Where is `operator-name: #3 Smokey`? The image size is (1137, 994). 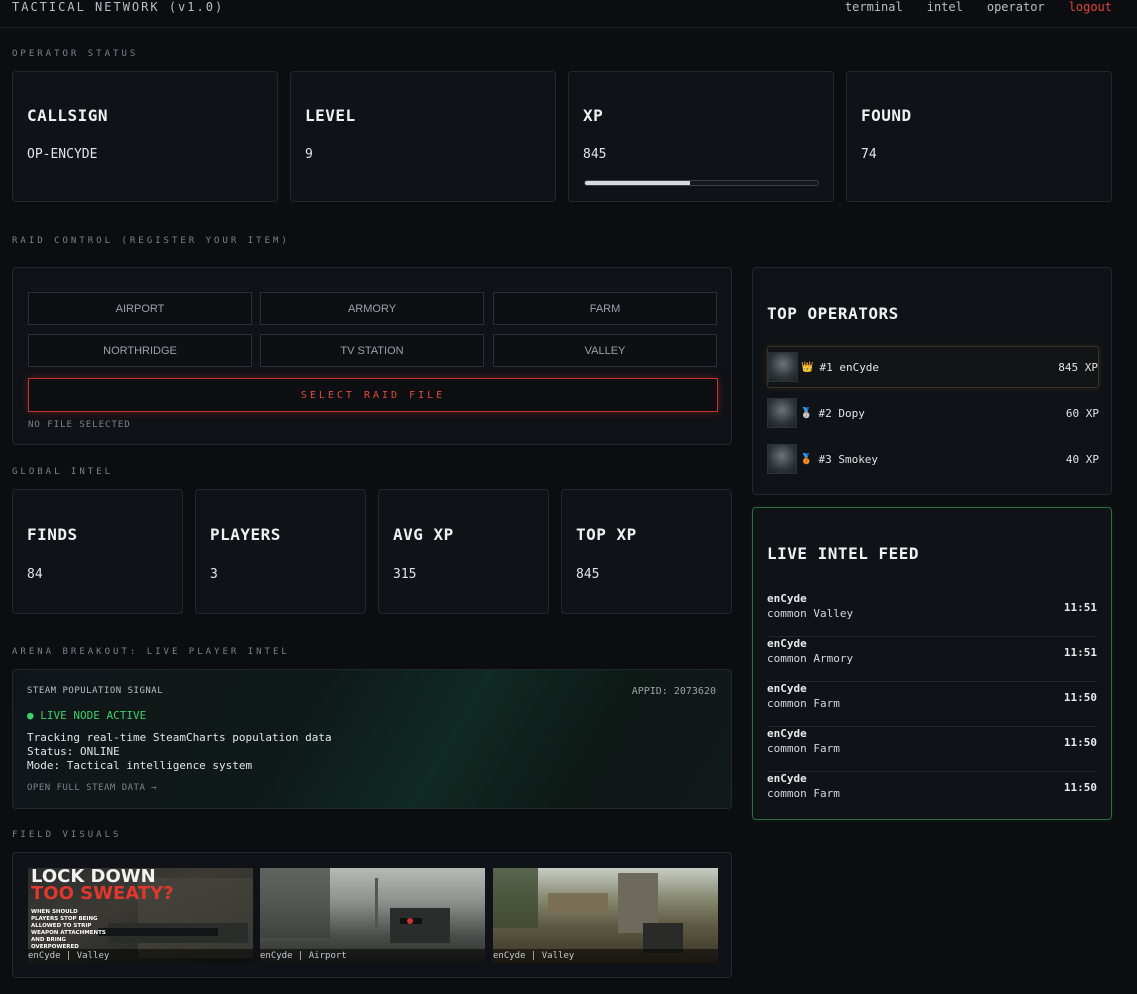 operator-name: #3 Smokey is located at coordinates (848, 459).